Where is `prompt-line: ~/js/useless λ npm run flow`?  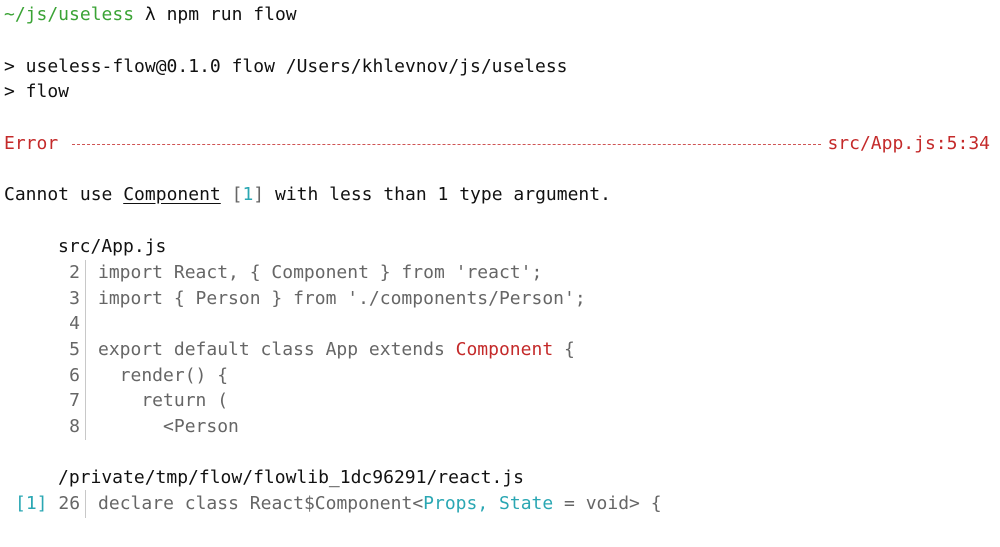
prompt-line: ~/js/useless λ npm run flow is located at coordinates (150, 15).